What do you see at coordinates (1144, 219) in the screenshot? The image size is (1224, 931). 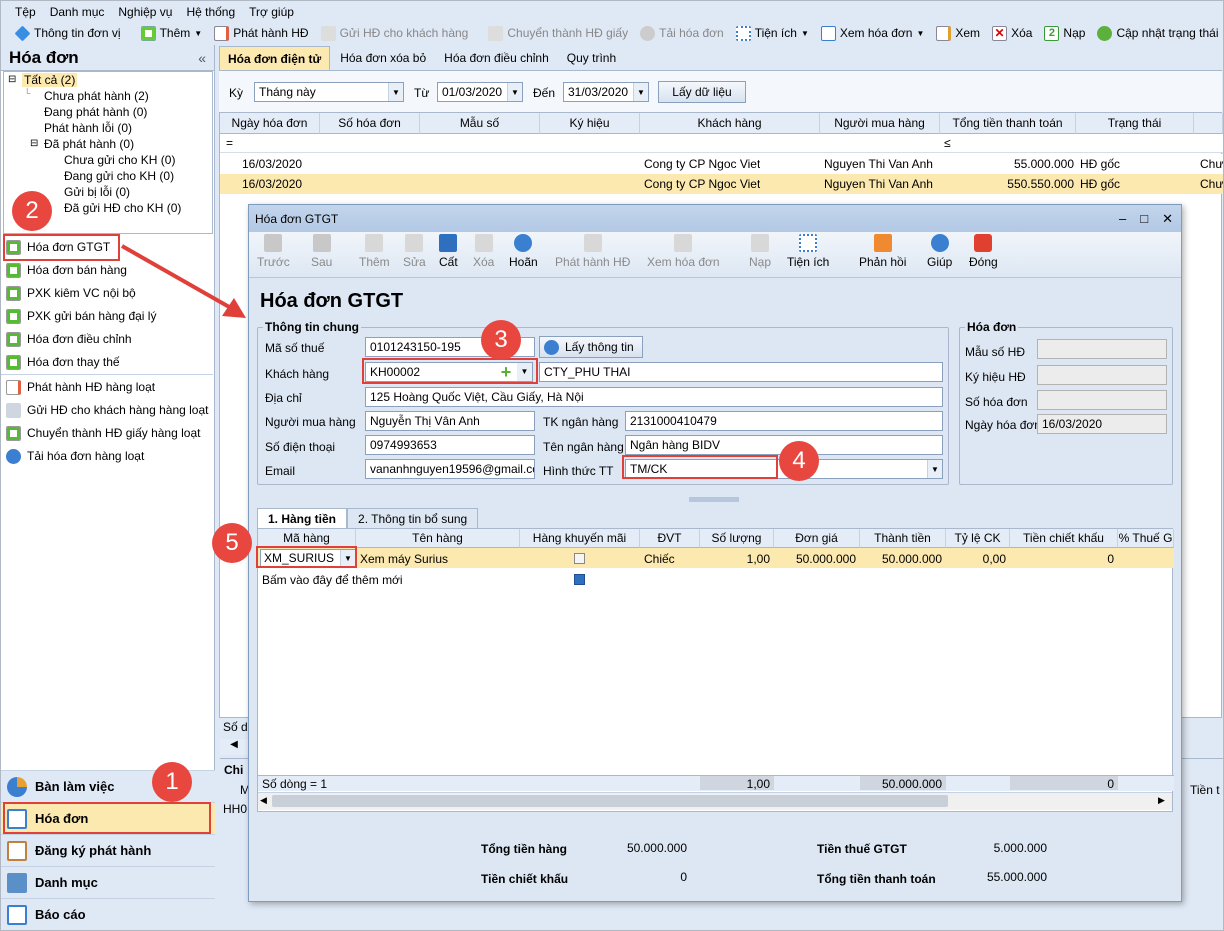 I see `maximize-icon: □` at bounding box center [1144, 219].